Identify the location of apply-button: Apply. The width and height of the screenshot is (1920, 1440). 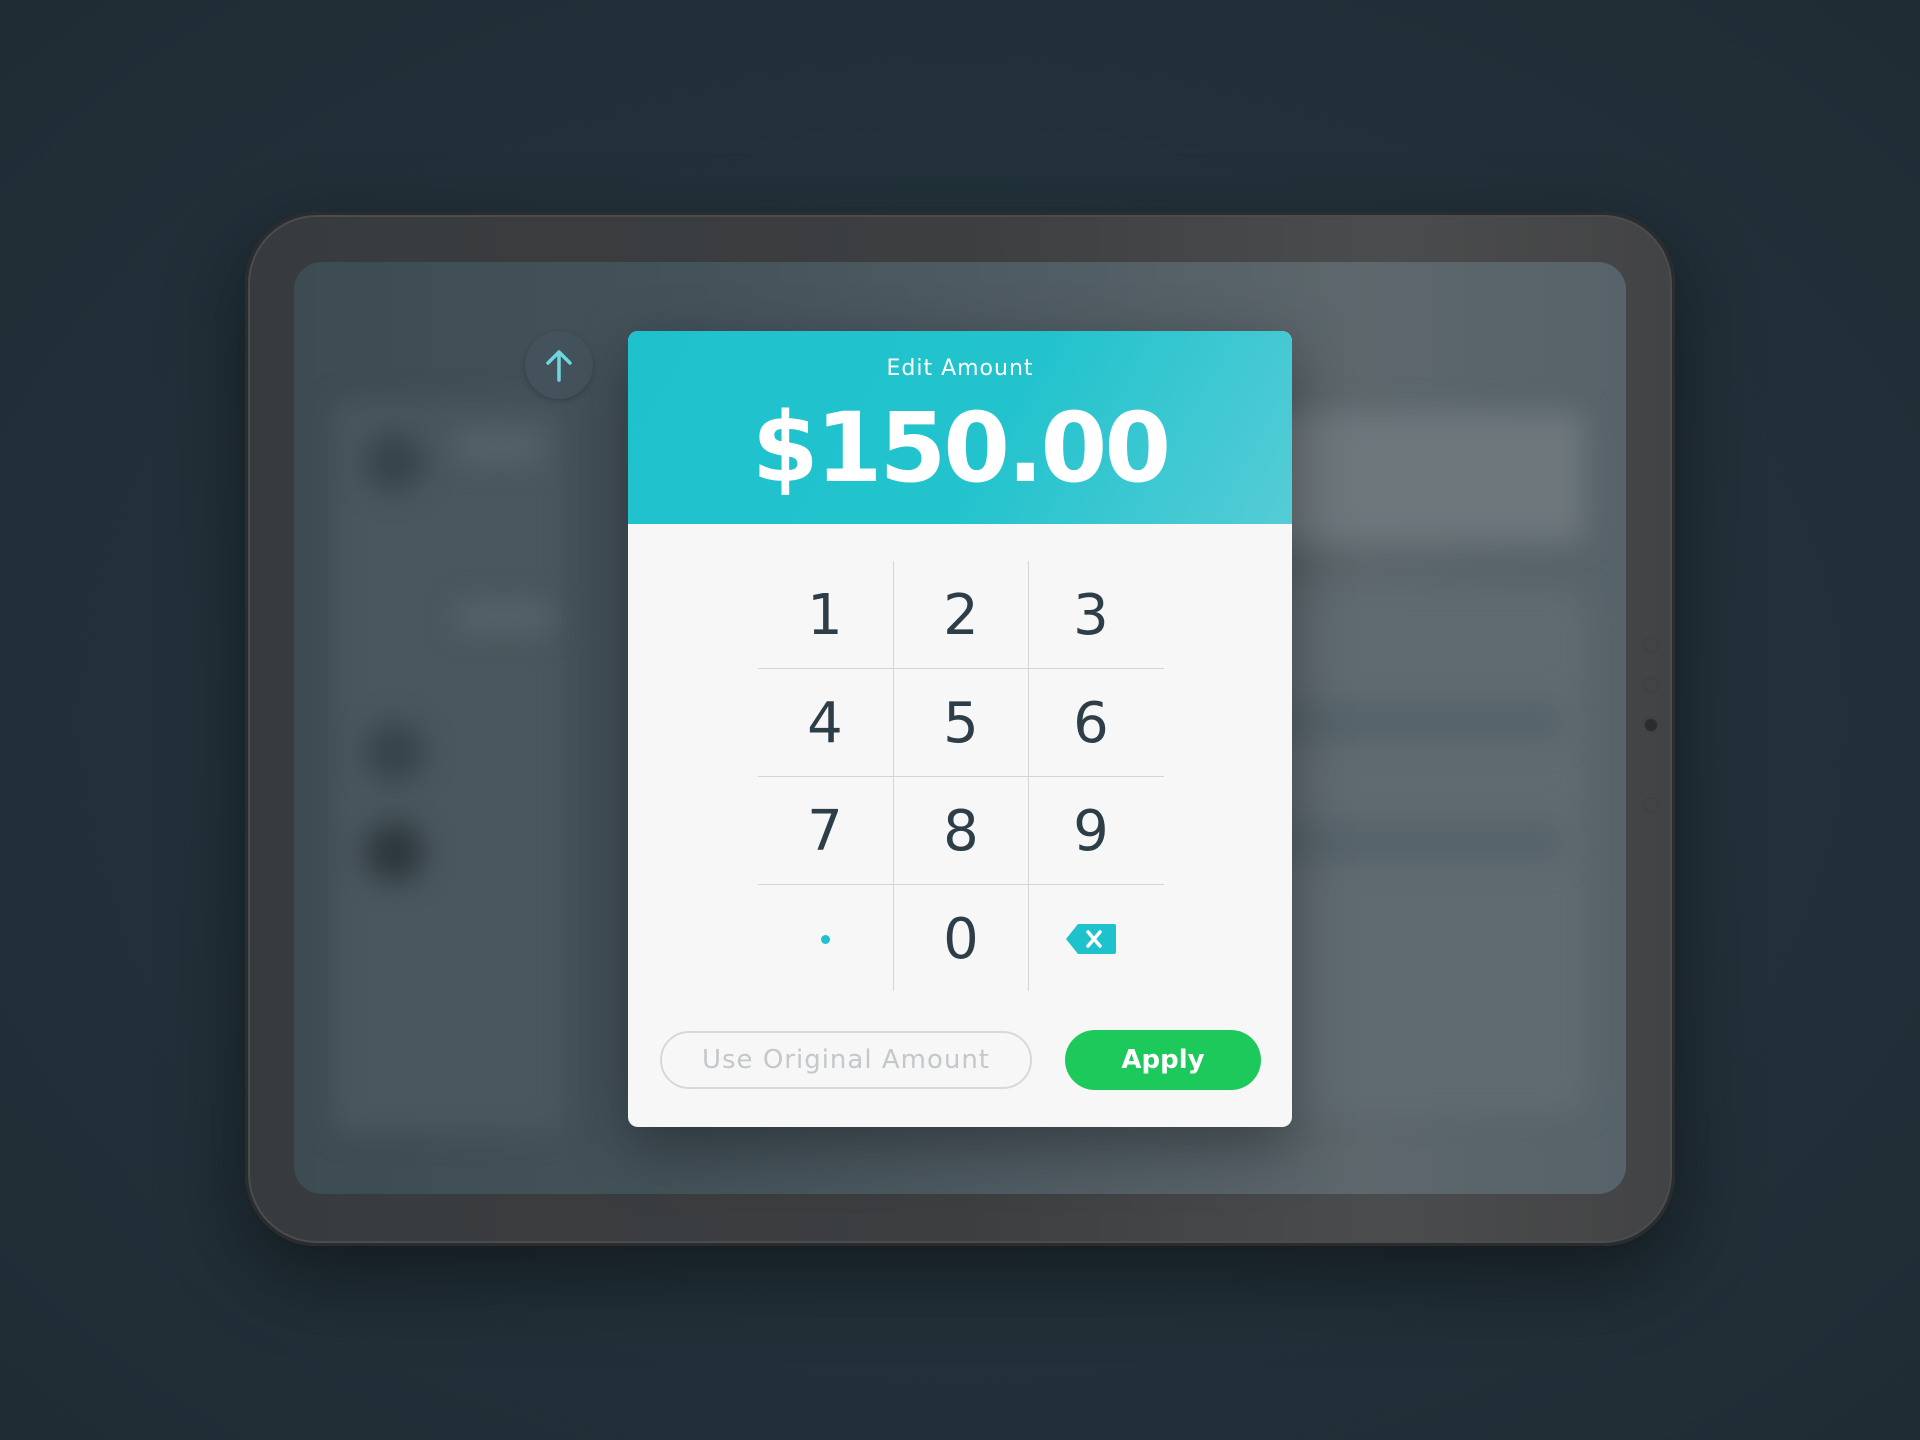
(1163, 1060).